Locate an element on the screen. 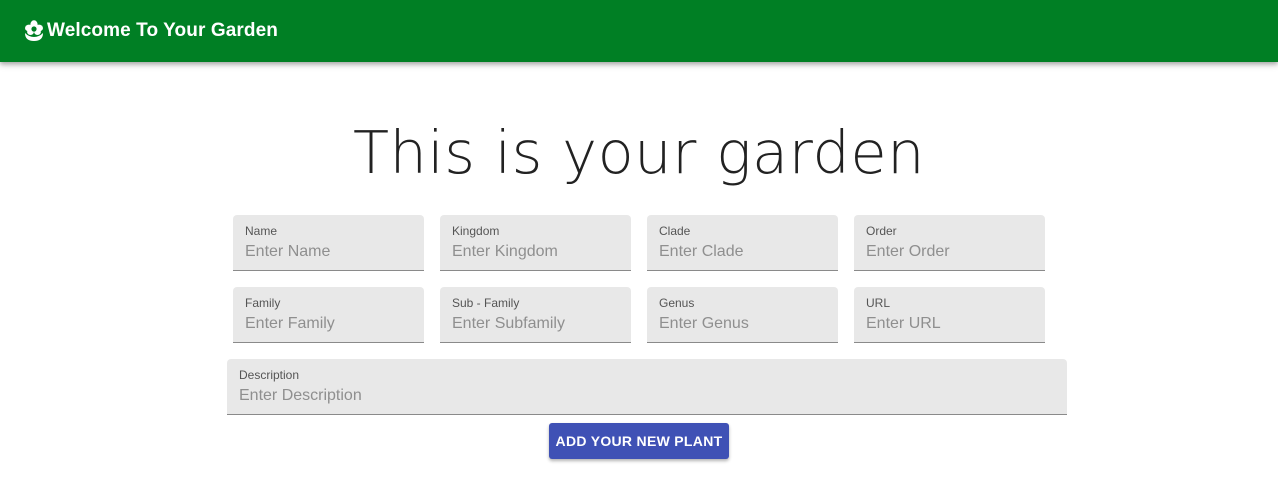 This screenshot has height=488, width=1278. genus-input is located at coordinates (742, 324).